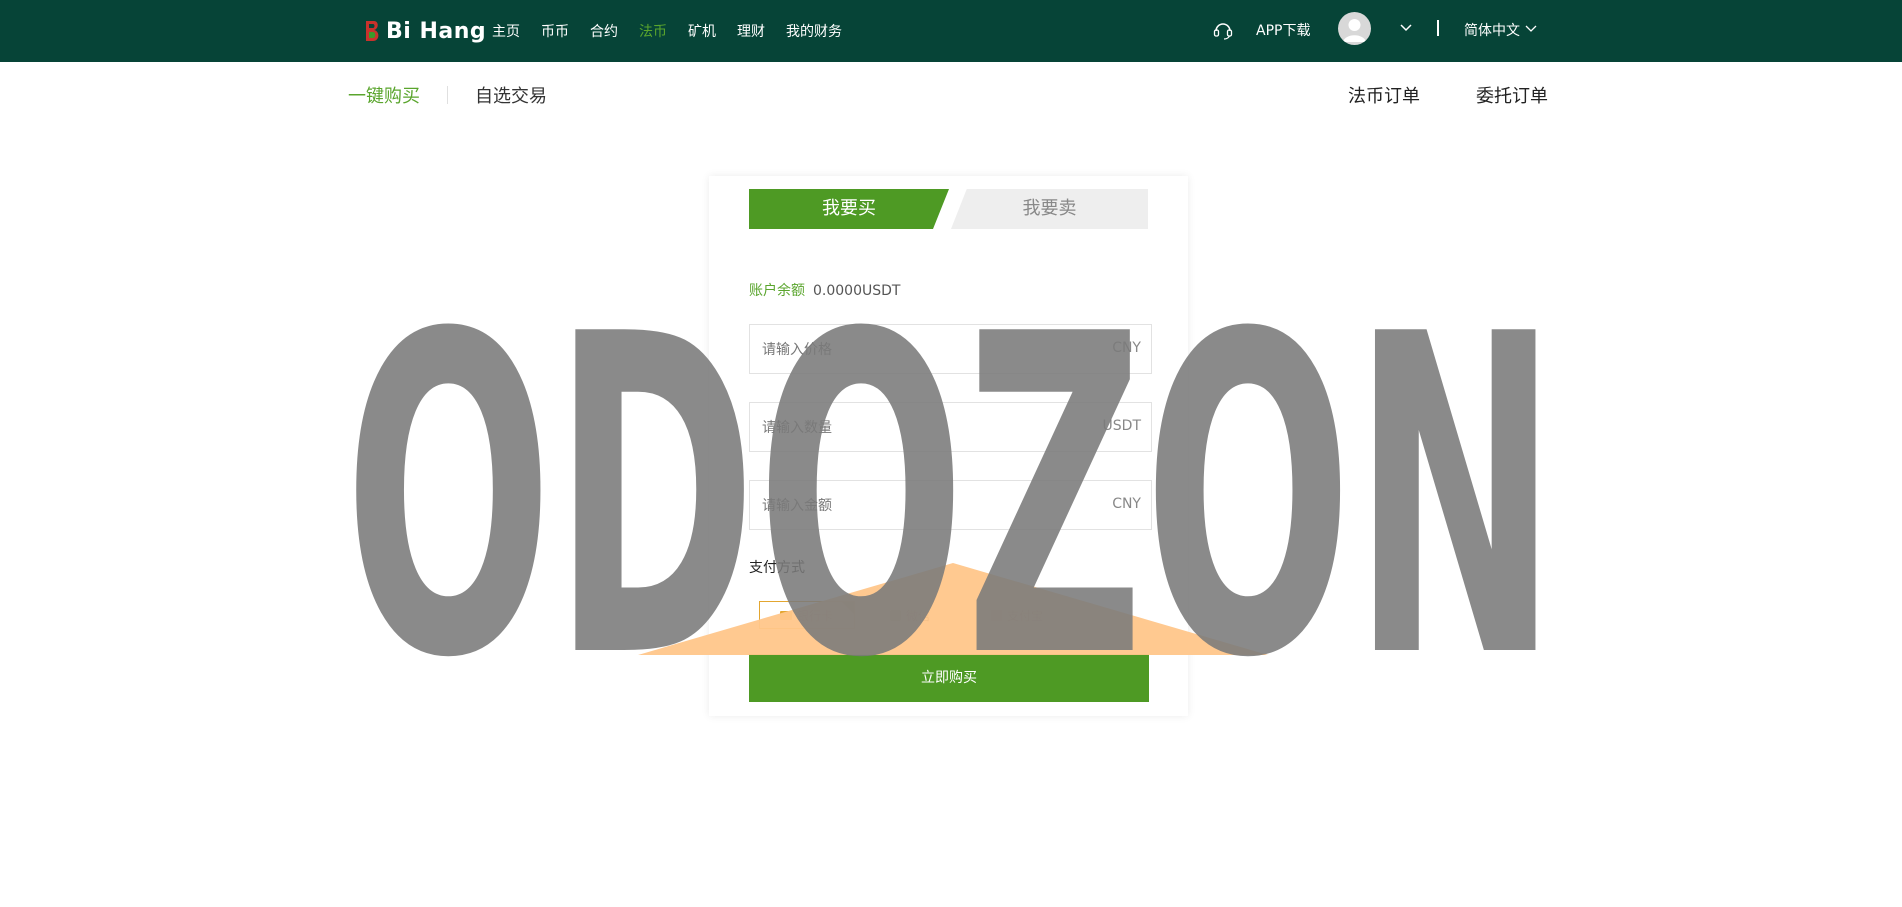 The image size is (1902, 907). I want to click on amount-field: CNY, so click(950, 505).